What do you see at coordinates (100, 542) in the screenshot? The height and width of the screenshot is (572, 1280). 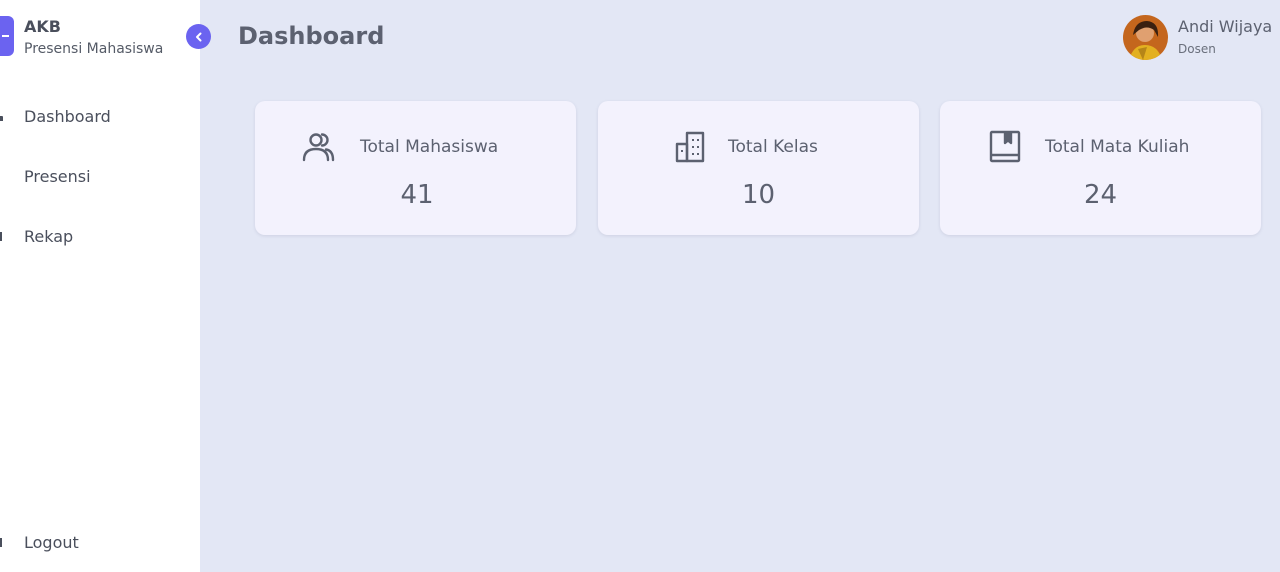 I see `logout-button: Logout` at bounding box center [100, 542].